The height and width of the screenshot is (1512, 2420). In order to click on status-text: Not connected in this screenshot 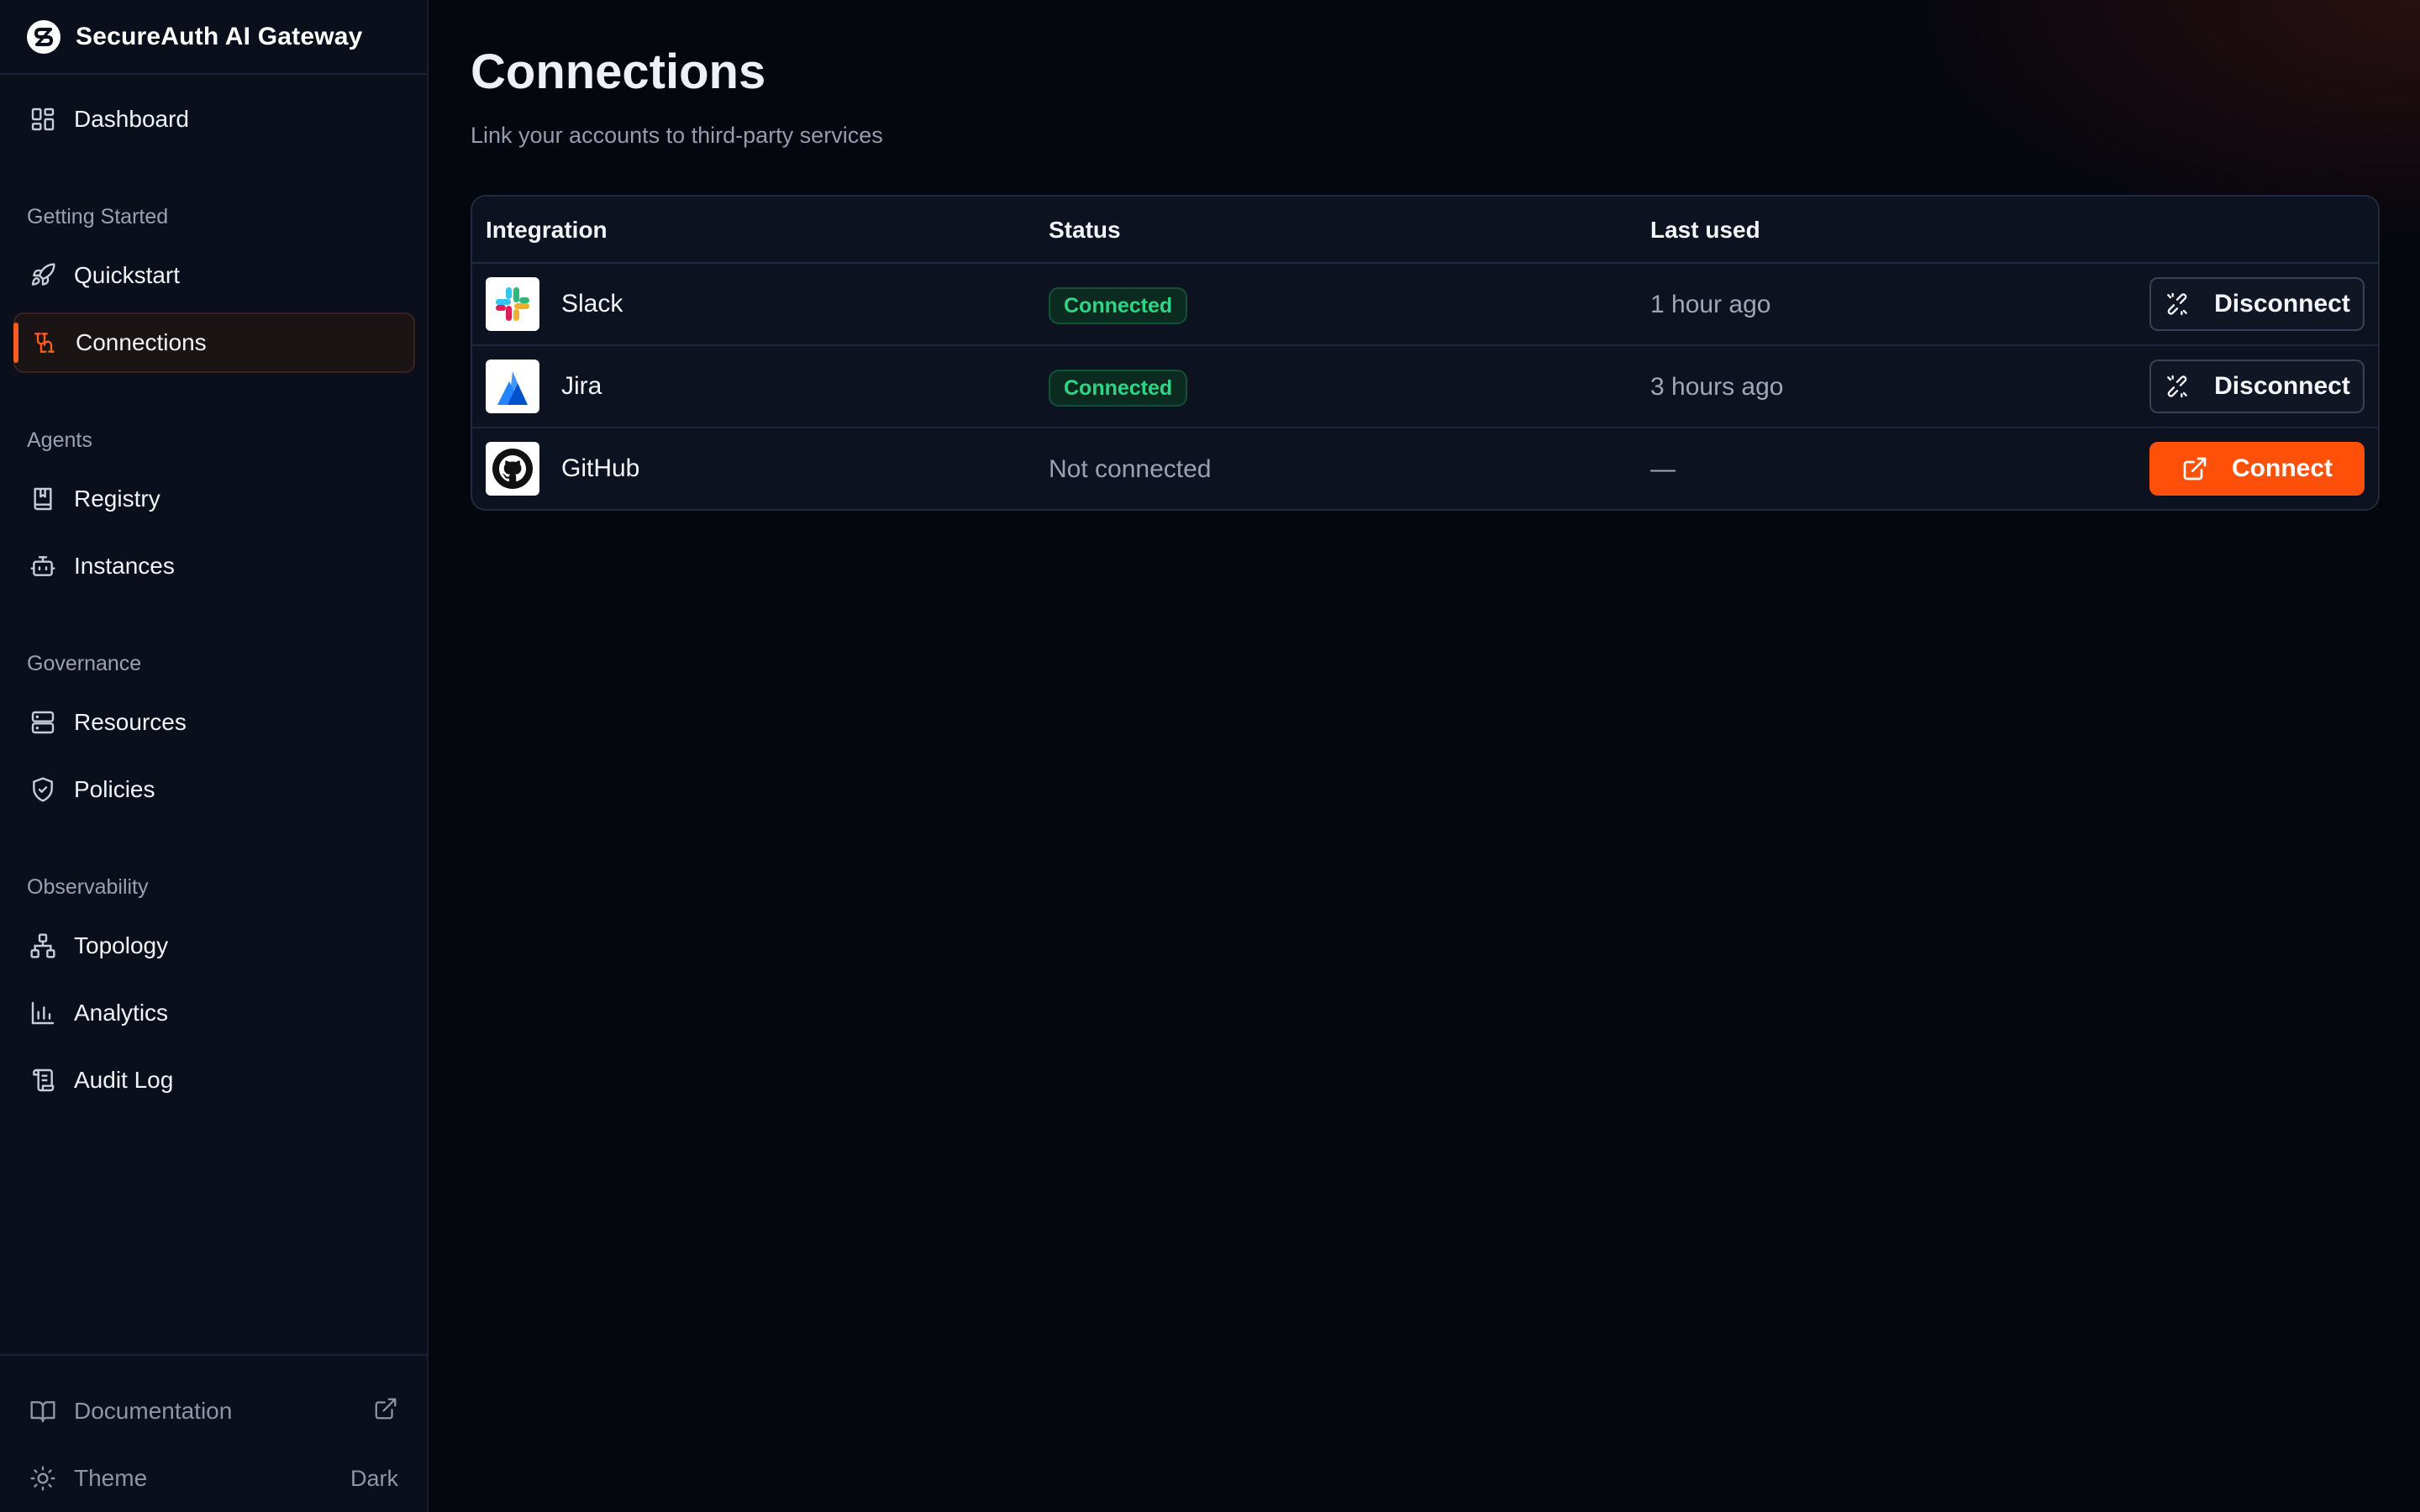, I will do `click(1131, 469)`.